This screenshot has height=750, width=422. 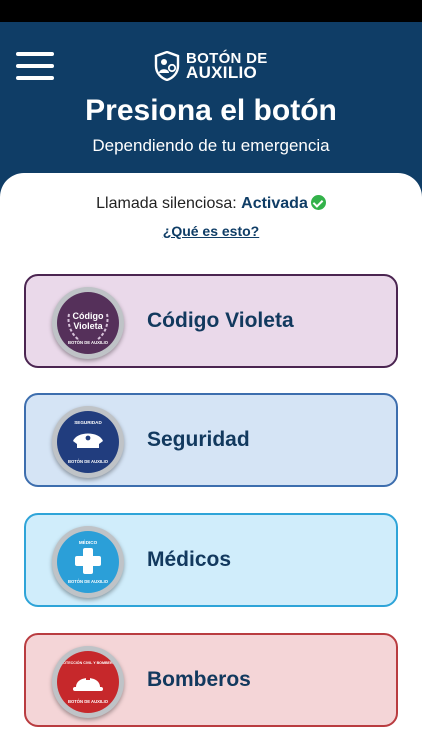 I want to click on logo-icon, so click(x=167, y=66).